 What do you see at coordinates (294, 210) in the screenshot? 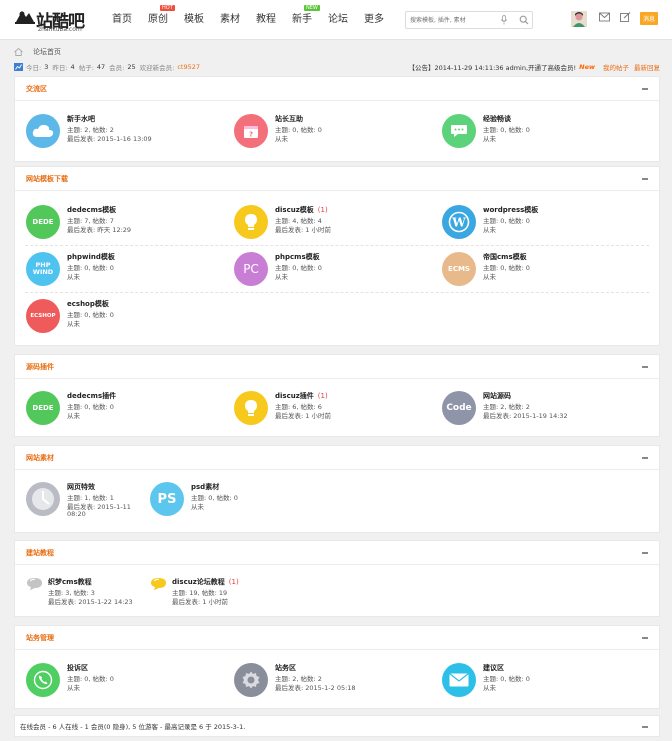
I see `forum-title: discuz模板` at bounding box center [294, 210].